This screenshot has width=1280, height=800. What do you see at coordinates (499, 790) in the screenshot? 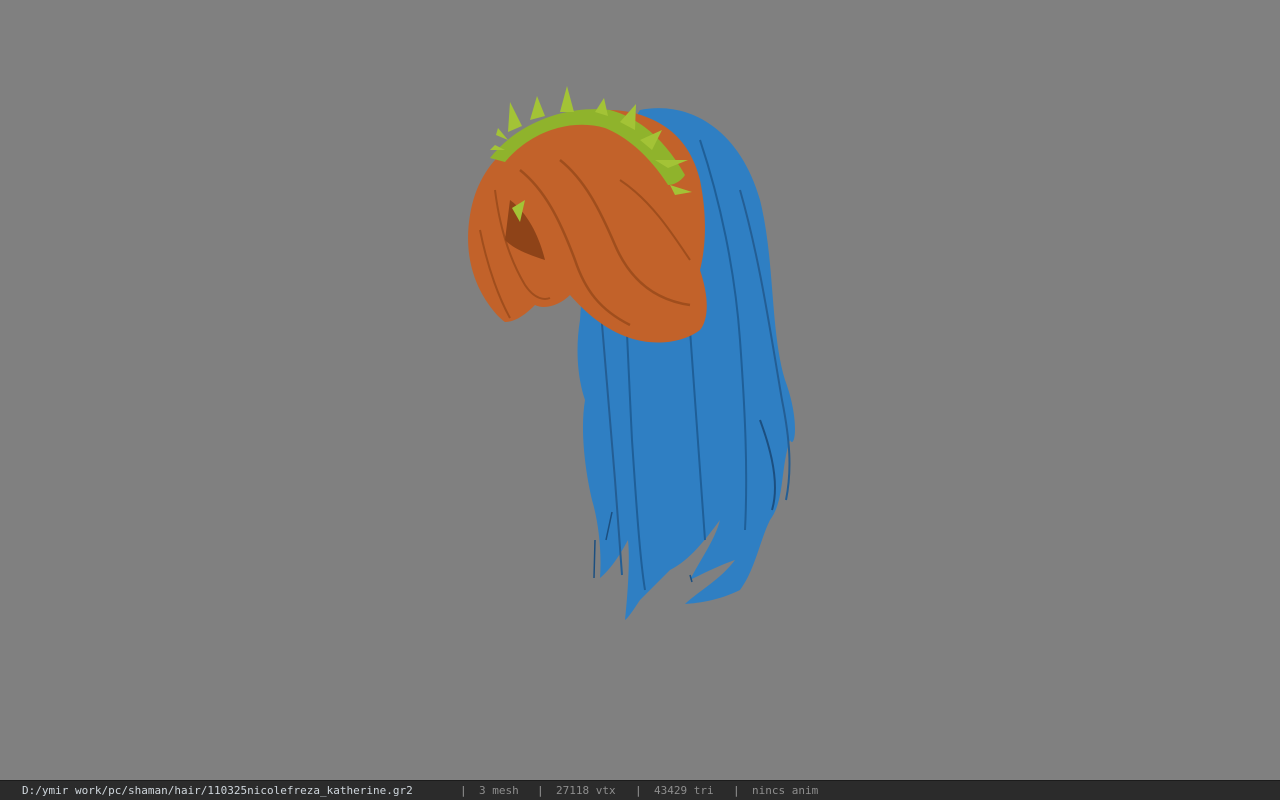
I see `mesh-count: 3 mesh` at bounding box center [499, 790].